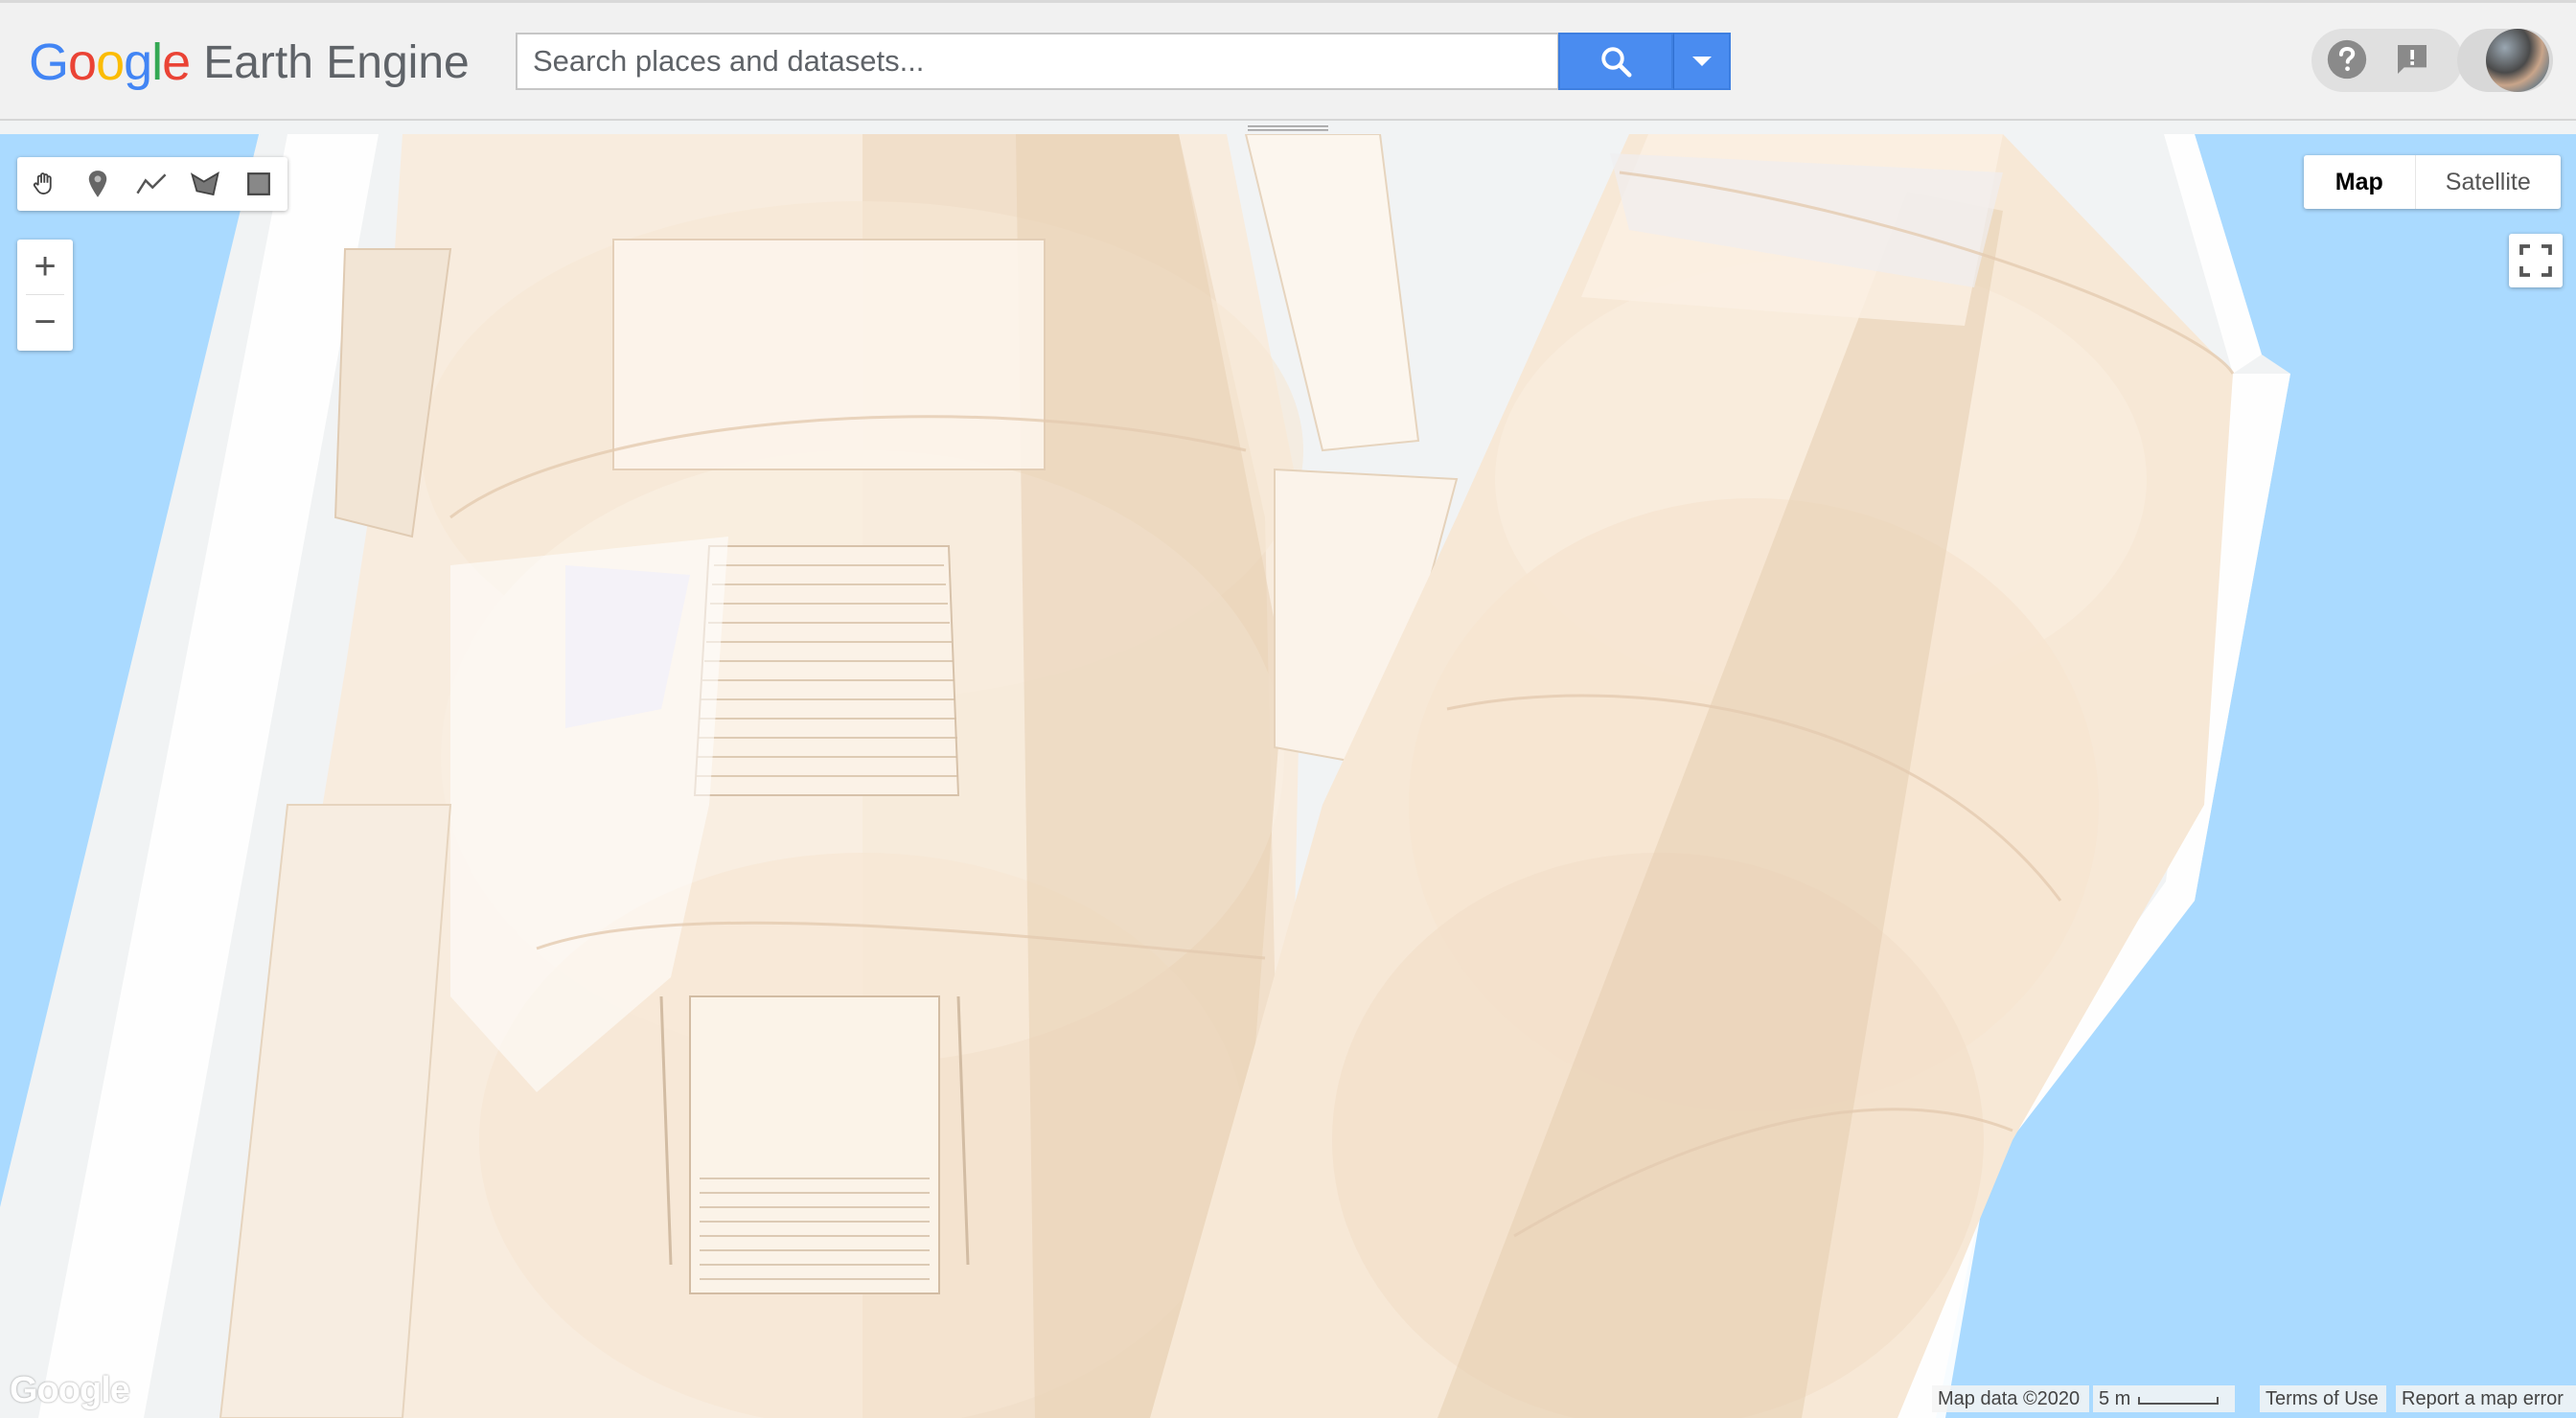  I want to click on feedback-button, so click(2412, 59).